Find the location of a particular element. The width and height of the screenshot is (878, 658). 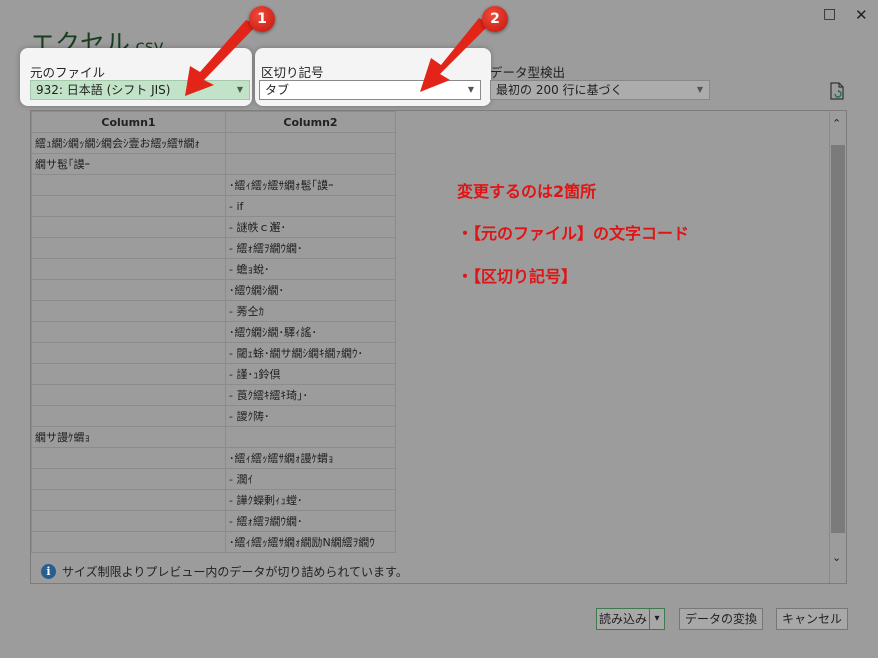

table-row: ･繧ｳ繝ｼ繝･ is located at coordinates (213, 290).